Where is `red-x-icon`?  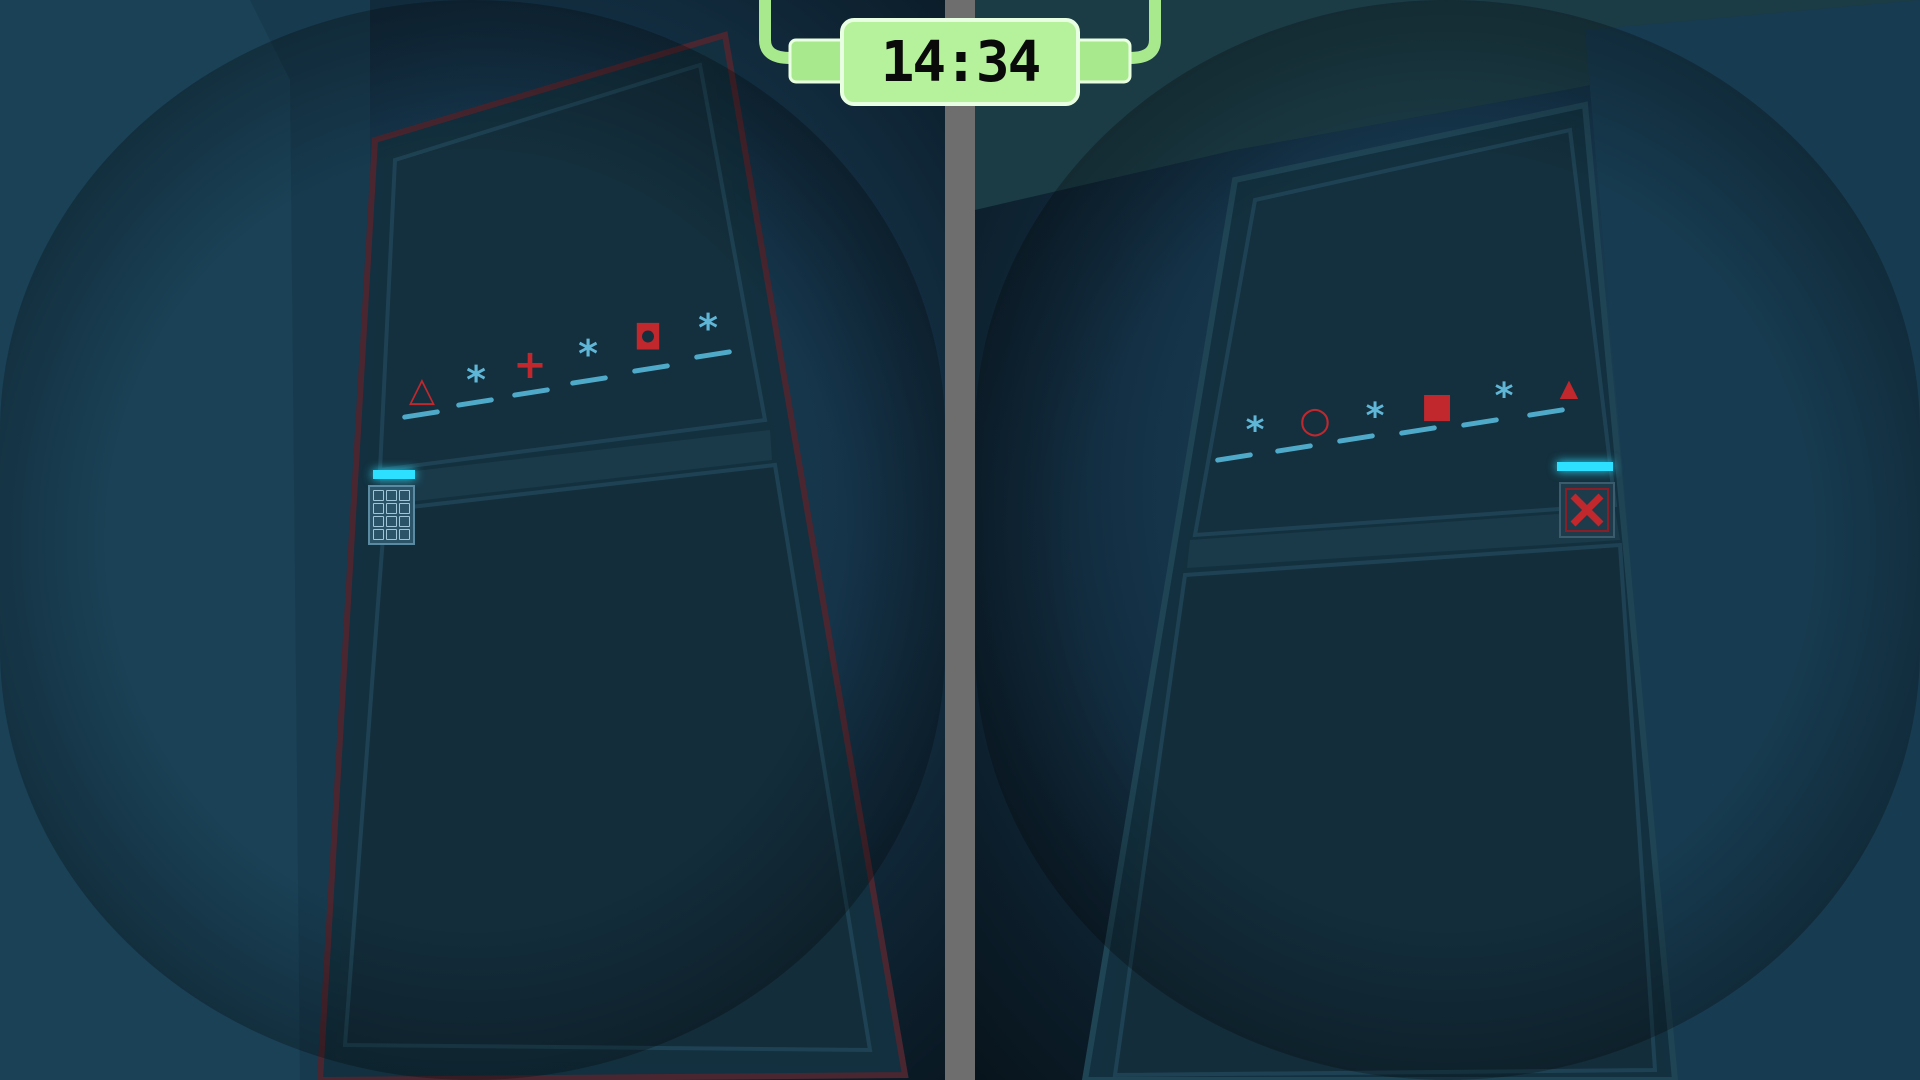
red-x-icon is located at coordinates (1587, 510).